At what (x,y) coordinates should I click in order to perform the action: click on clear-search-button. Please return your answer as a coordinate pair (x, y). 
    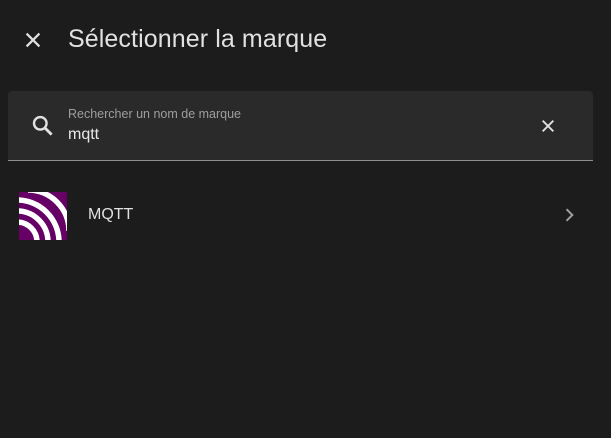
    Looking at the image, I should click on (548, 126).